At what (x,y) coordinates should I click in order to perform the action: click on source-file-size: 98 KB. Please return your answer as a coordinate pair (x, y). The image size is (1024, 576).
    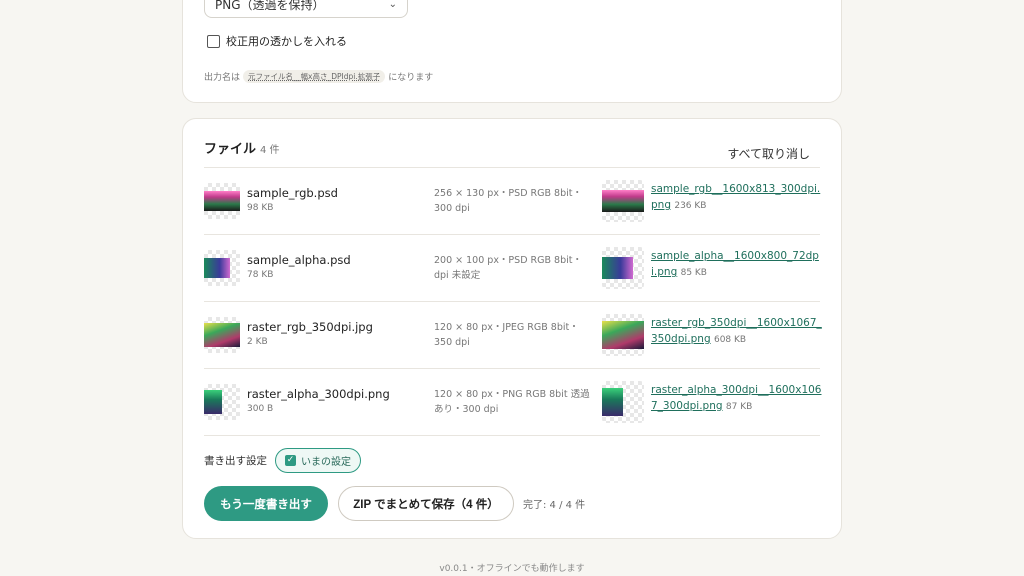
    Looking at the image, I should click on (260, 208).